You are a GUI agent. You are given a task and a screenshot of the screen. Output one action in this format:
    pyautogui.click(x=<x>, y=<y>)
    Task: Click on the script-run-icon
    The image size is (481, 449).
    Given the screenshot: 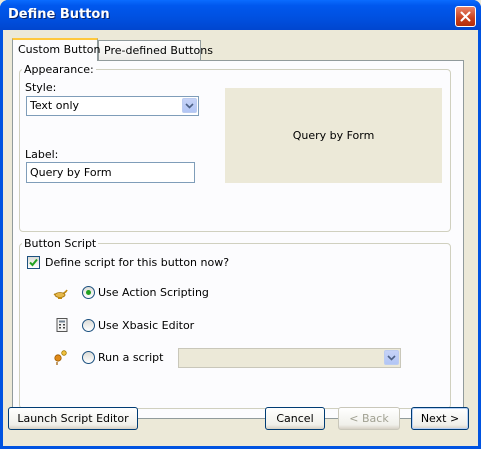 What is the action you would take?
    pyautogui.click(x=60, y=357)
    